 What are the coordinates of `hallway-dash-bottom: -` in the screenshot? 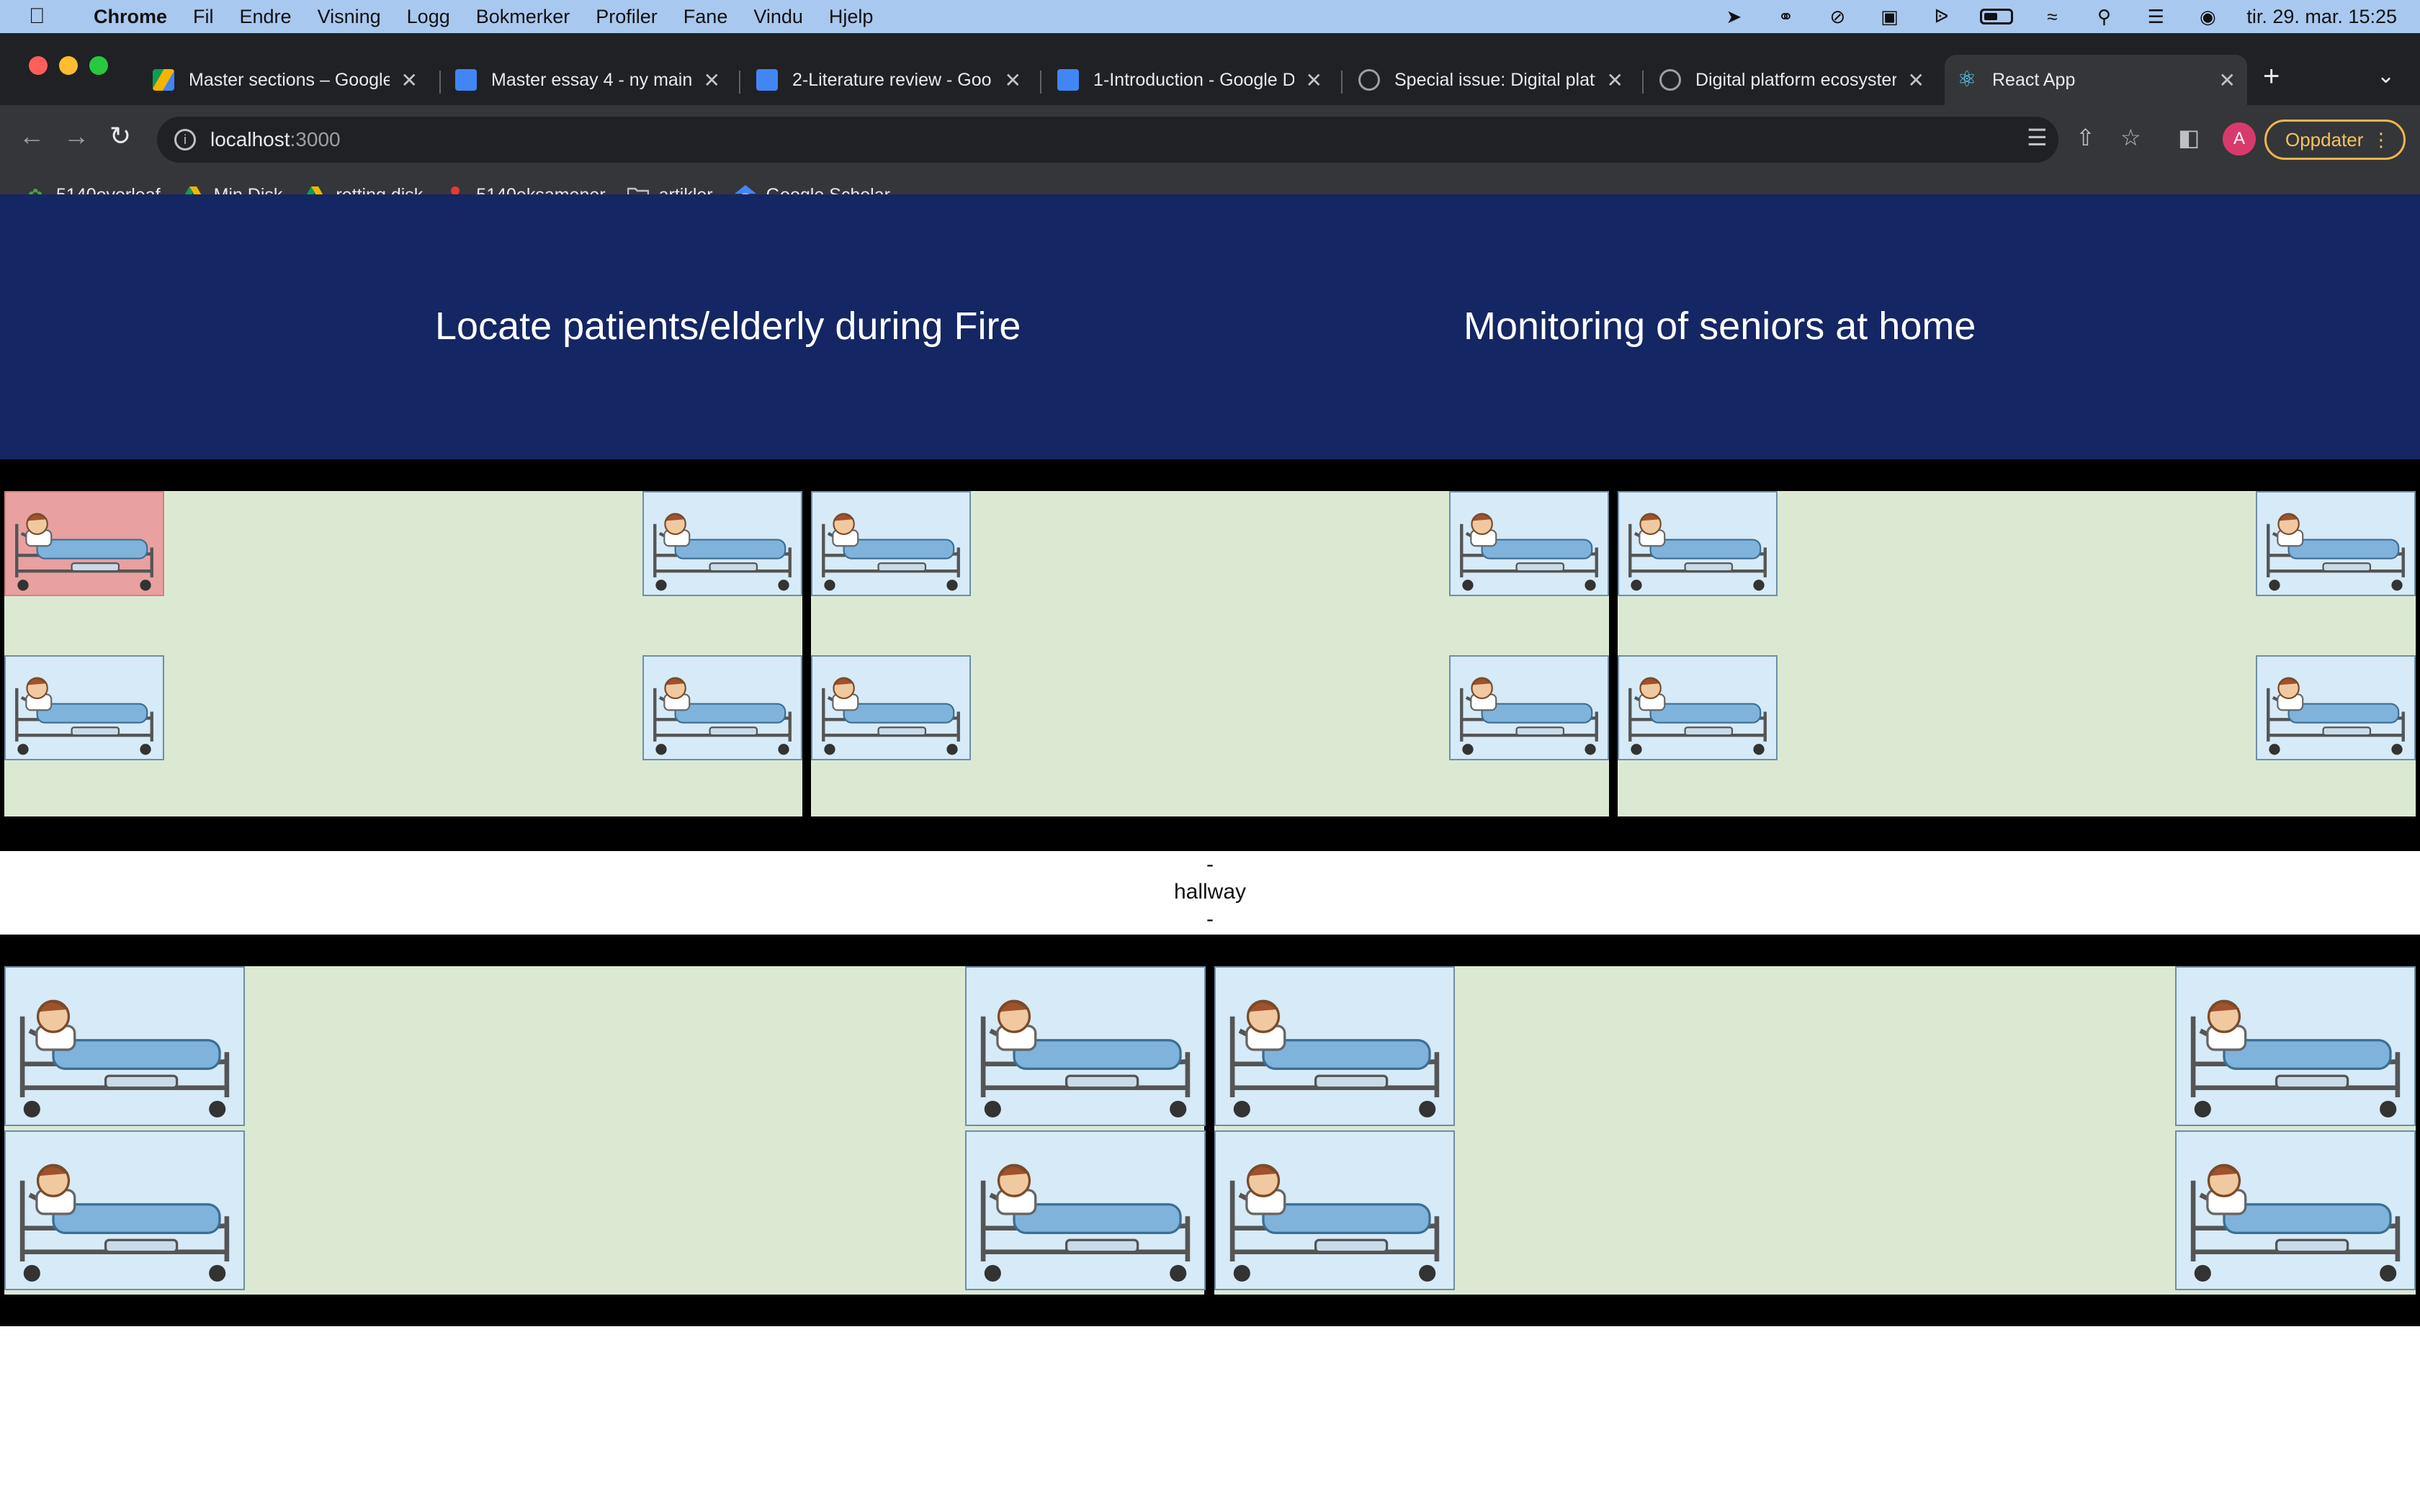 It's located at (1210, 919).